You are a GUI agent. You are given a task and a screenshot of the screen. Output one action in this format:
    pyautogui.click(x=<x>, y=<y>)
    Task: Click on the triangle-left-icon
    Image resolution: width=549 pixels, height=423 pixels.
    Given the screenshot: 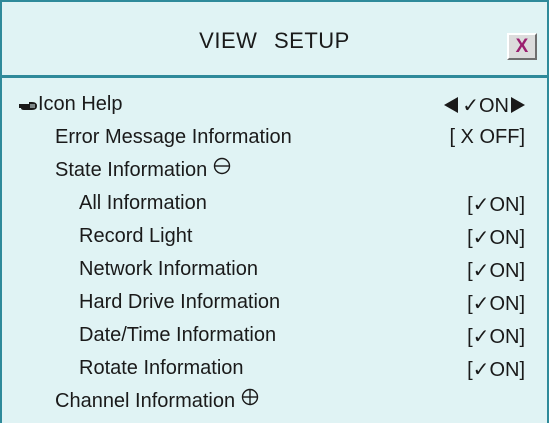 What is the action you would take?
    pyautogui.click(x=451, y=105)
    